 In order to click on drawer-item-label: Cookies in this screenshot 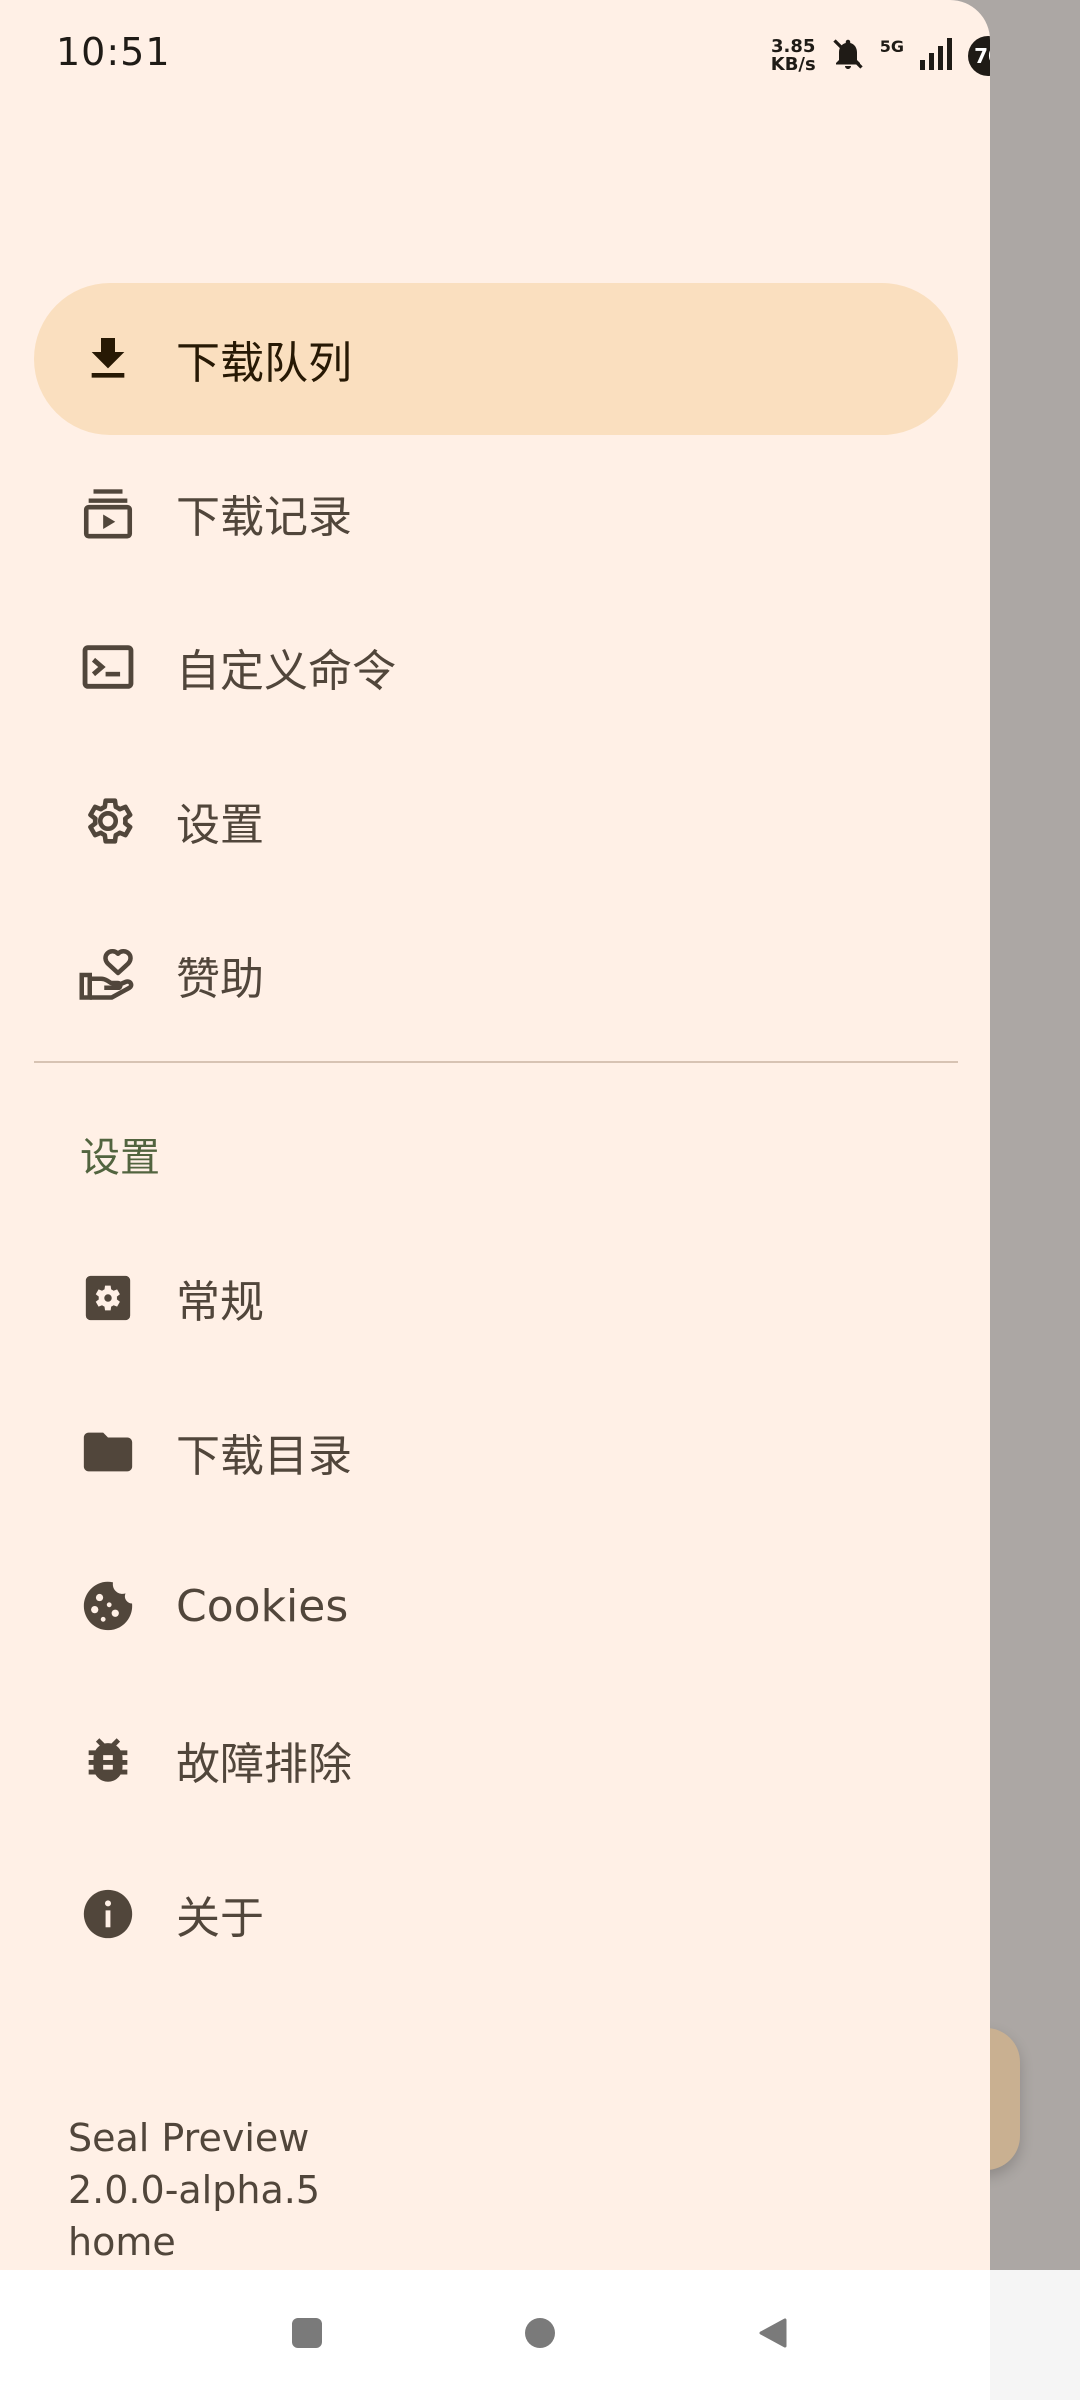, I will do `click(262, 1606)`.